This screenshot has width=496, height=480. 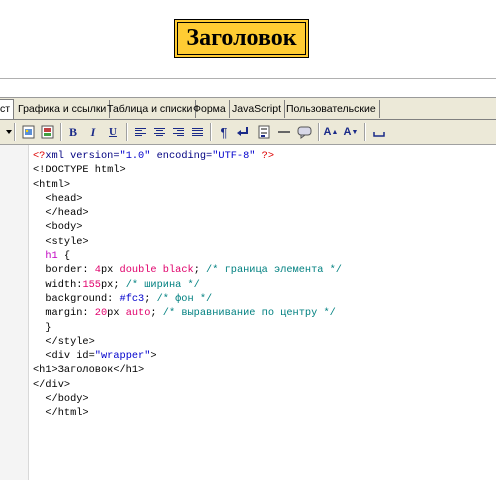 What do you see at coordinates (379, 132) in the screenshot?
I see `nbsp-icon` at bounding box center [379, 132].